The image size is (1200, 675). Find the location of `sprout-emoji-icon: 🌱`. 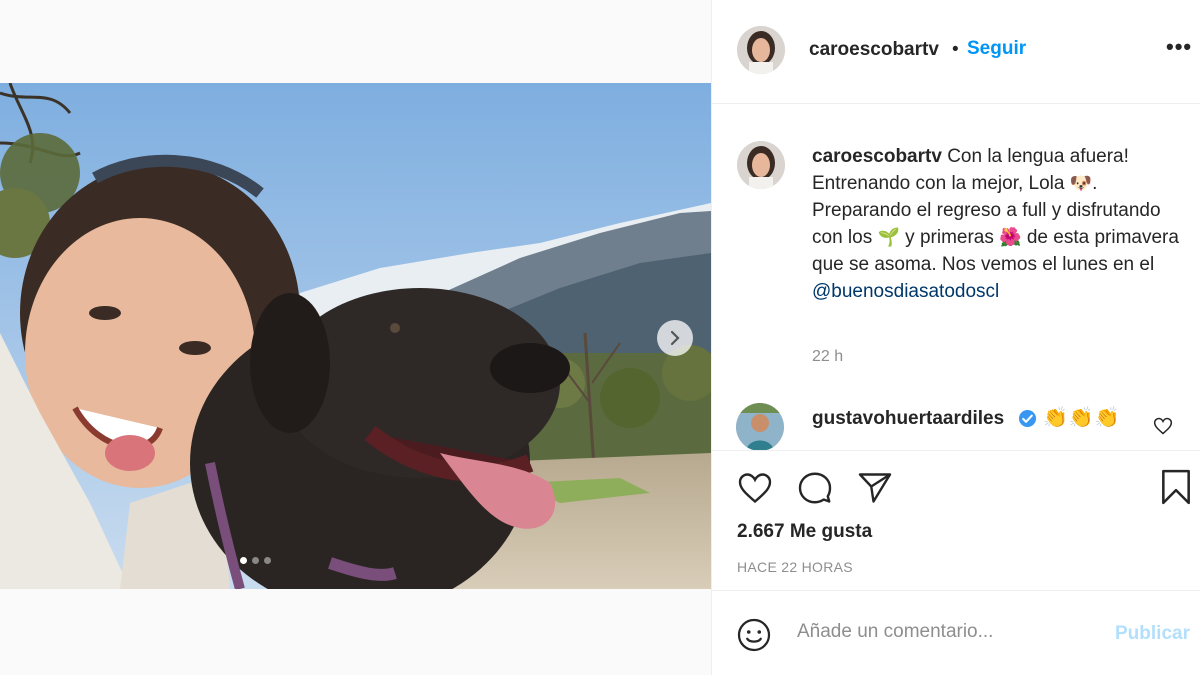

sprout-emoji-icon: 🌱 is located at coordinates (888, 237).